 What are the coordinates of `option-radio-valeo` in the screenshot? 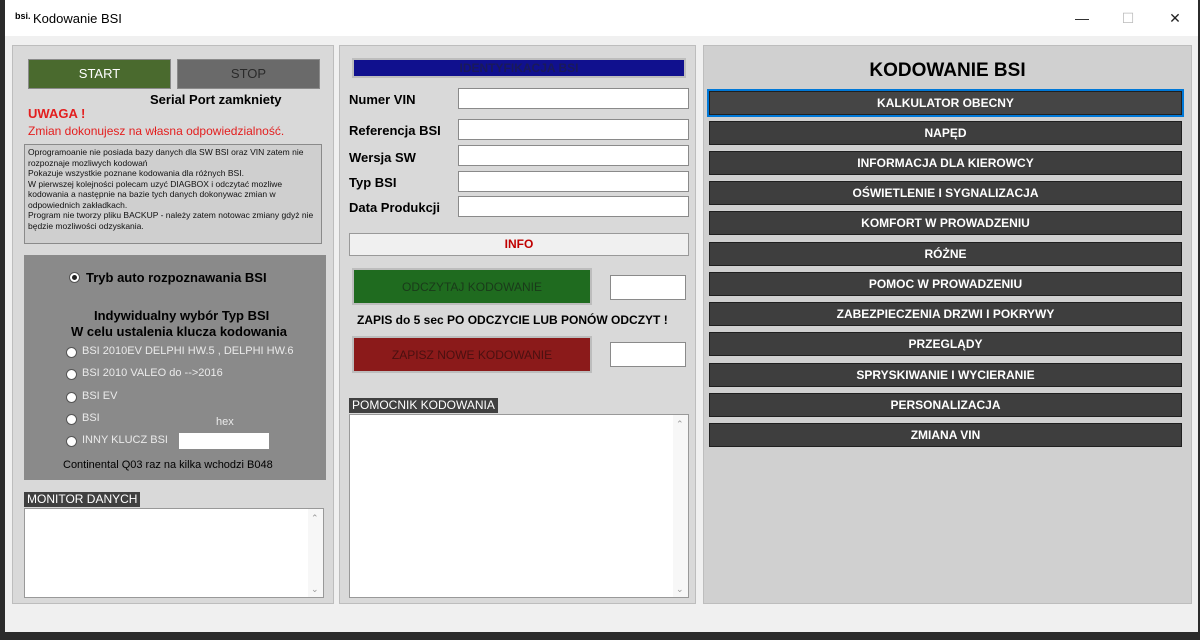 It's located at (71, 374).